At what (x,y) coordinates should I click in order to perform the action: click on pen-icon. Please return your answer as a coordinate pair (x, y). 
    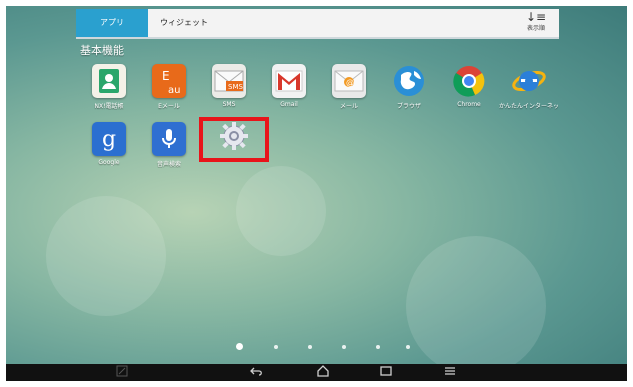
    Looking at the image, I should click on (123, 372).